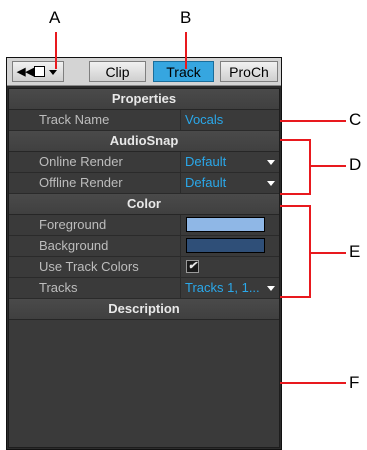 Image resolution: width=367 pixels, height=450 pixels. What do you see at coordinates (355, 164) in the screenshot?
I see `callout-d: D` at bounding box center [355, 164].